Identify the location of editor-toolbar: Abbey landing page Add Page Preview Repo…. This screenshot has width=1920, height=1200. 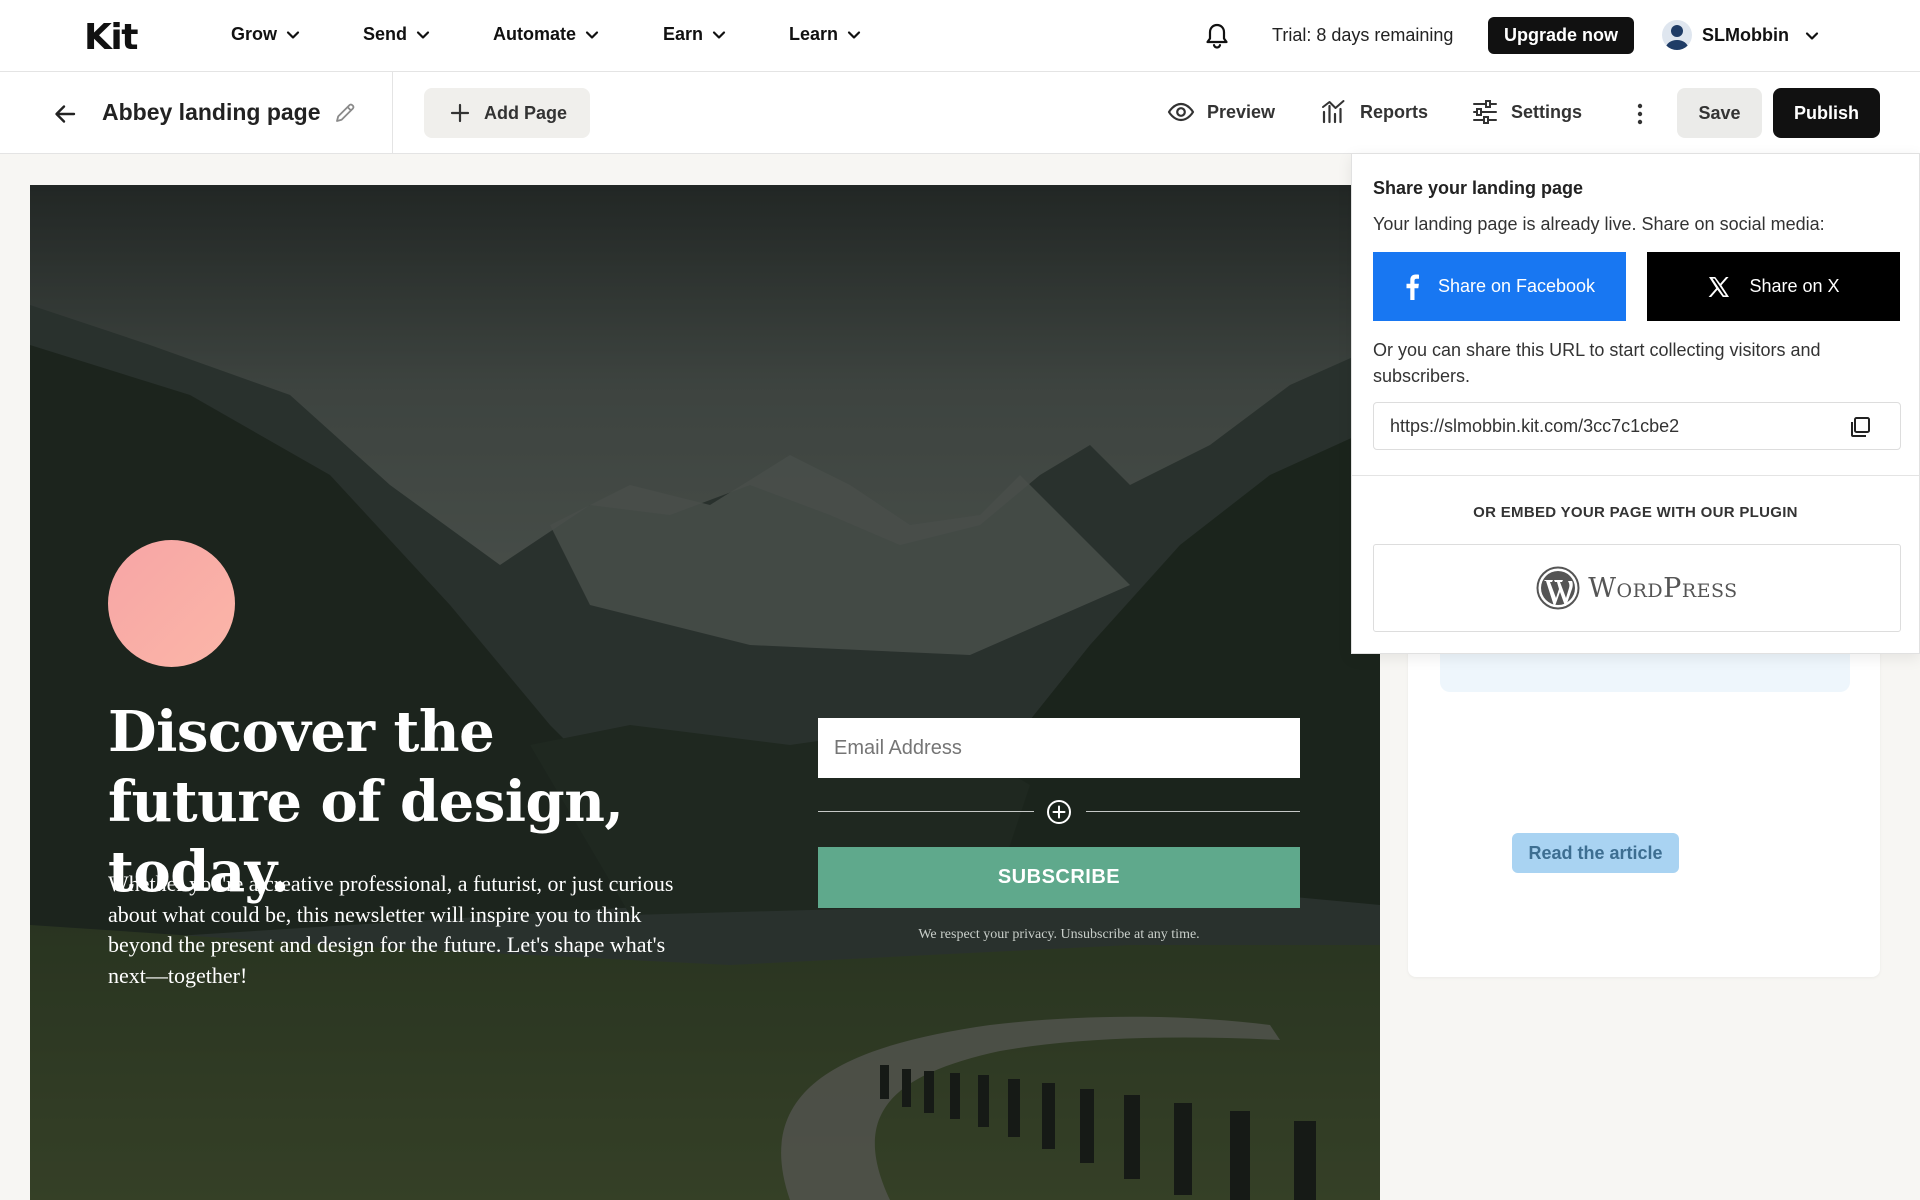
(960, 113).